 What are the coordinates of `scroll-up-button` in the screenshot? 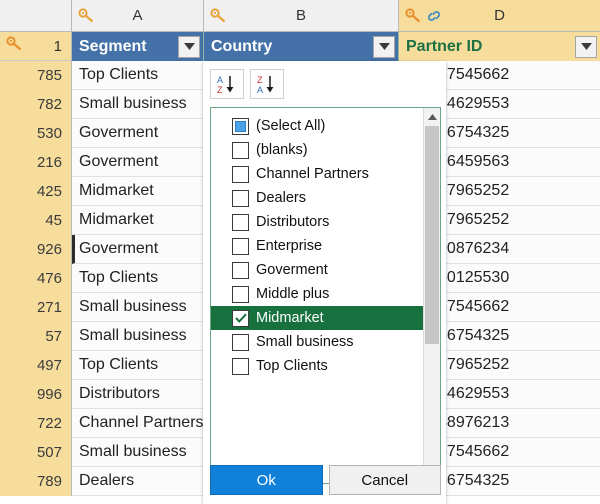 It's located at (432, 116).